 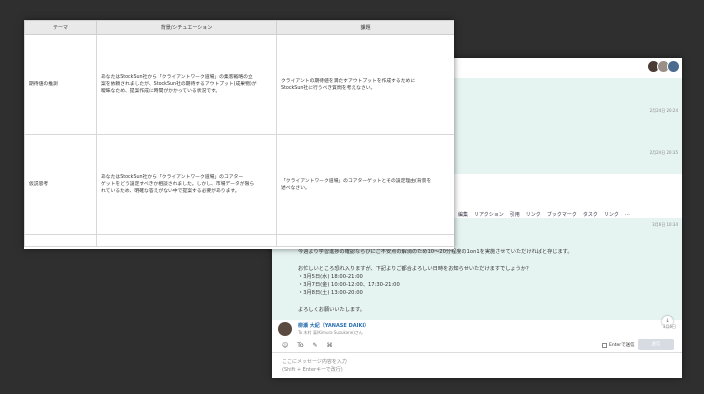 What do you see at coordinates (314, 362) in the screenshot?
I see `placeholder-line: ここにメッセージ内容を入力` at bounding box center [314, 362].